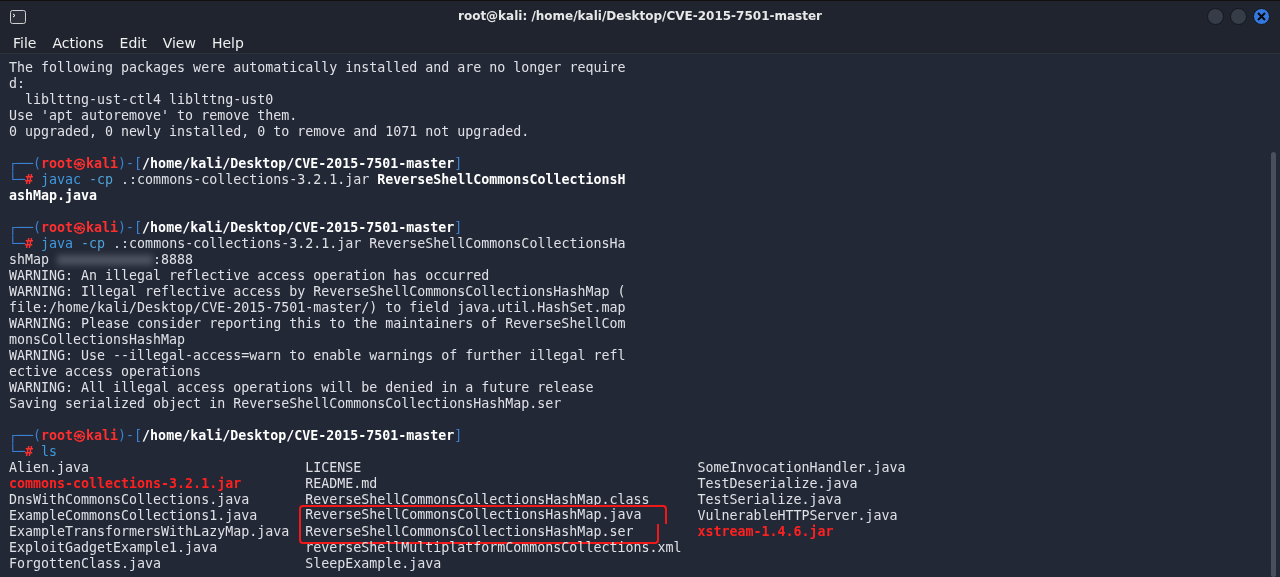 This screenshot has width=1280, height=577. I want to click on menu-item: Actions, so click(78, 42).